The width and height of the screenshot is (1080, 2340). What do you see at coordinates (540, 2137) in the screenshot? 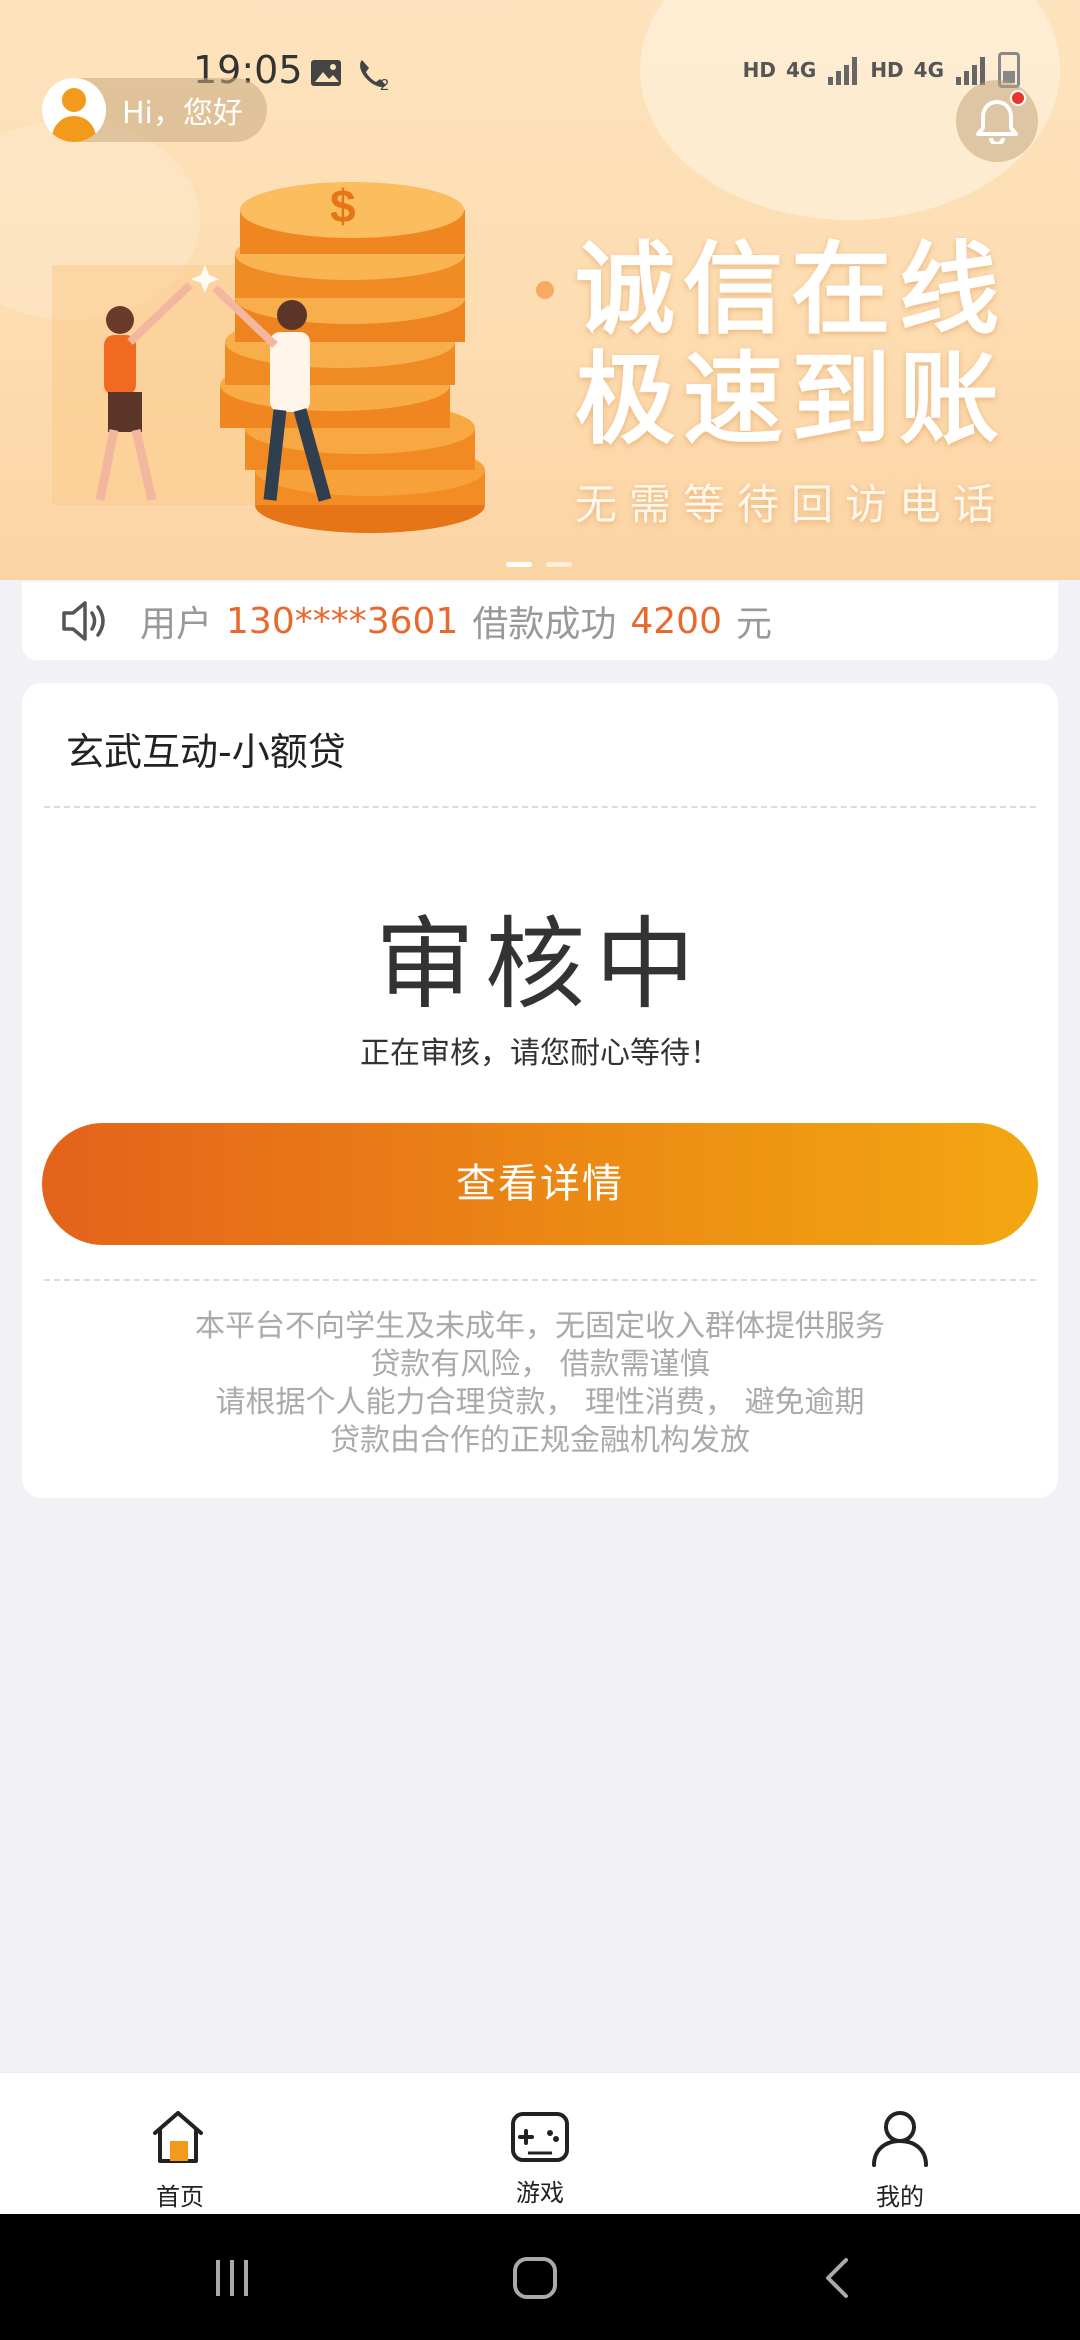
I see `gamepad-icon` at bounding box center [540, 2137].